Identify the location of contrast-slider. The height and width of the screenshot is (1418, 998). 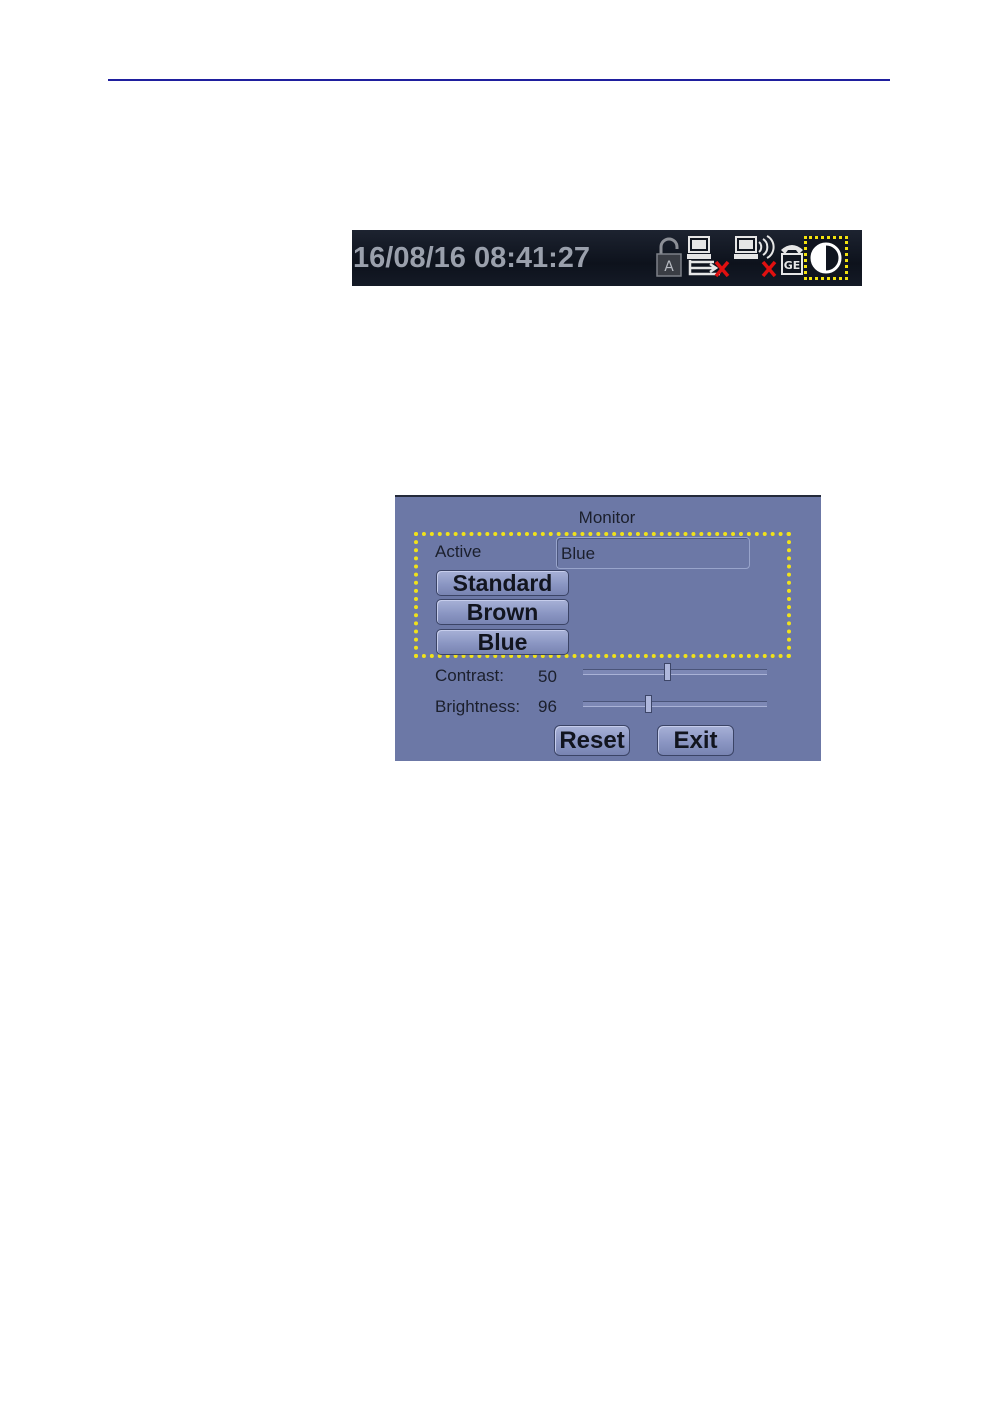
(675, 672).